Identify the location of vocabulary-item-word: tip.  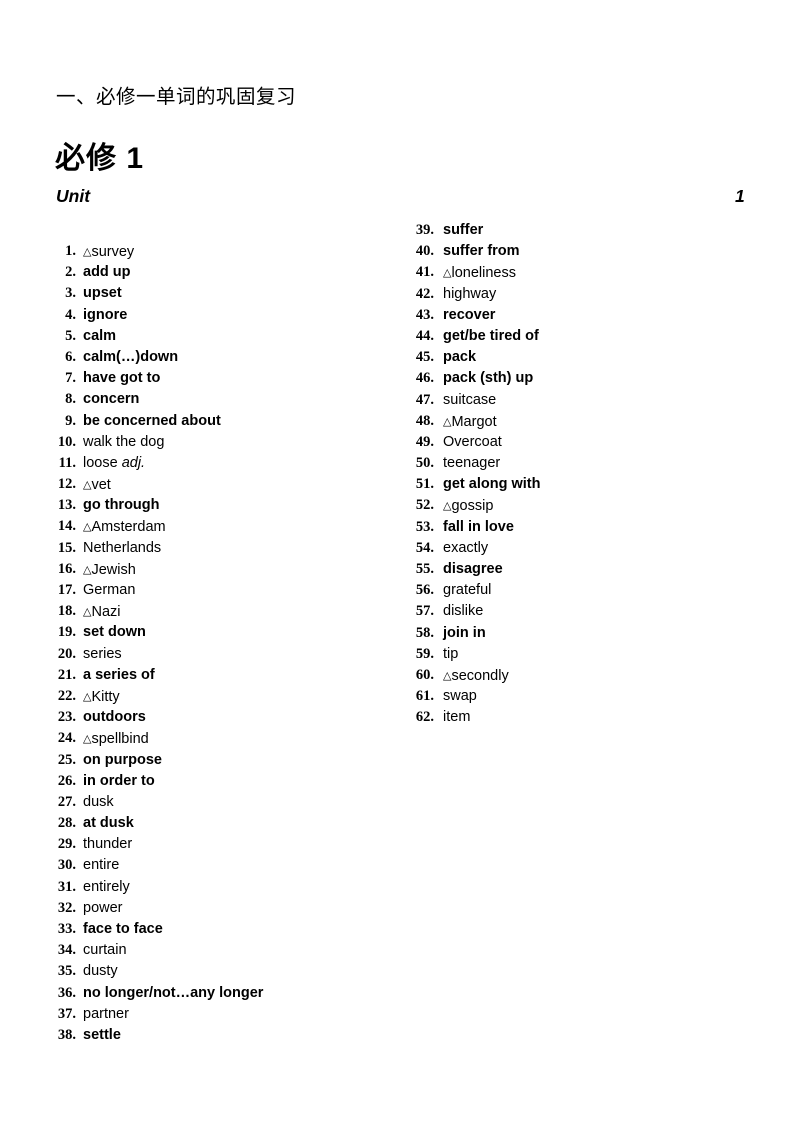
(451, 653).